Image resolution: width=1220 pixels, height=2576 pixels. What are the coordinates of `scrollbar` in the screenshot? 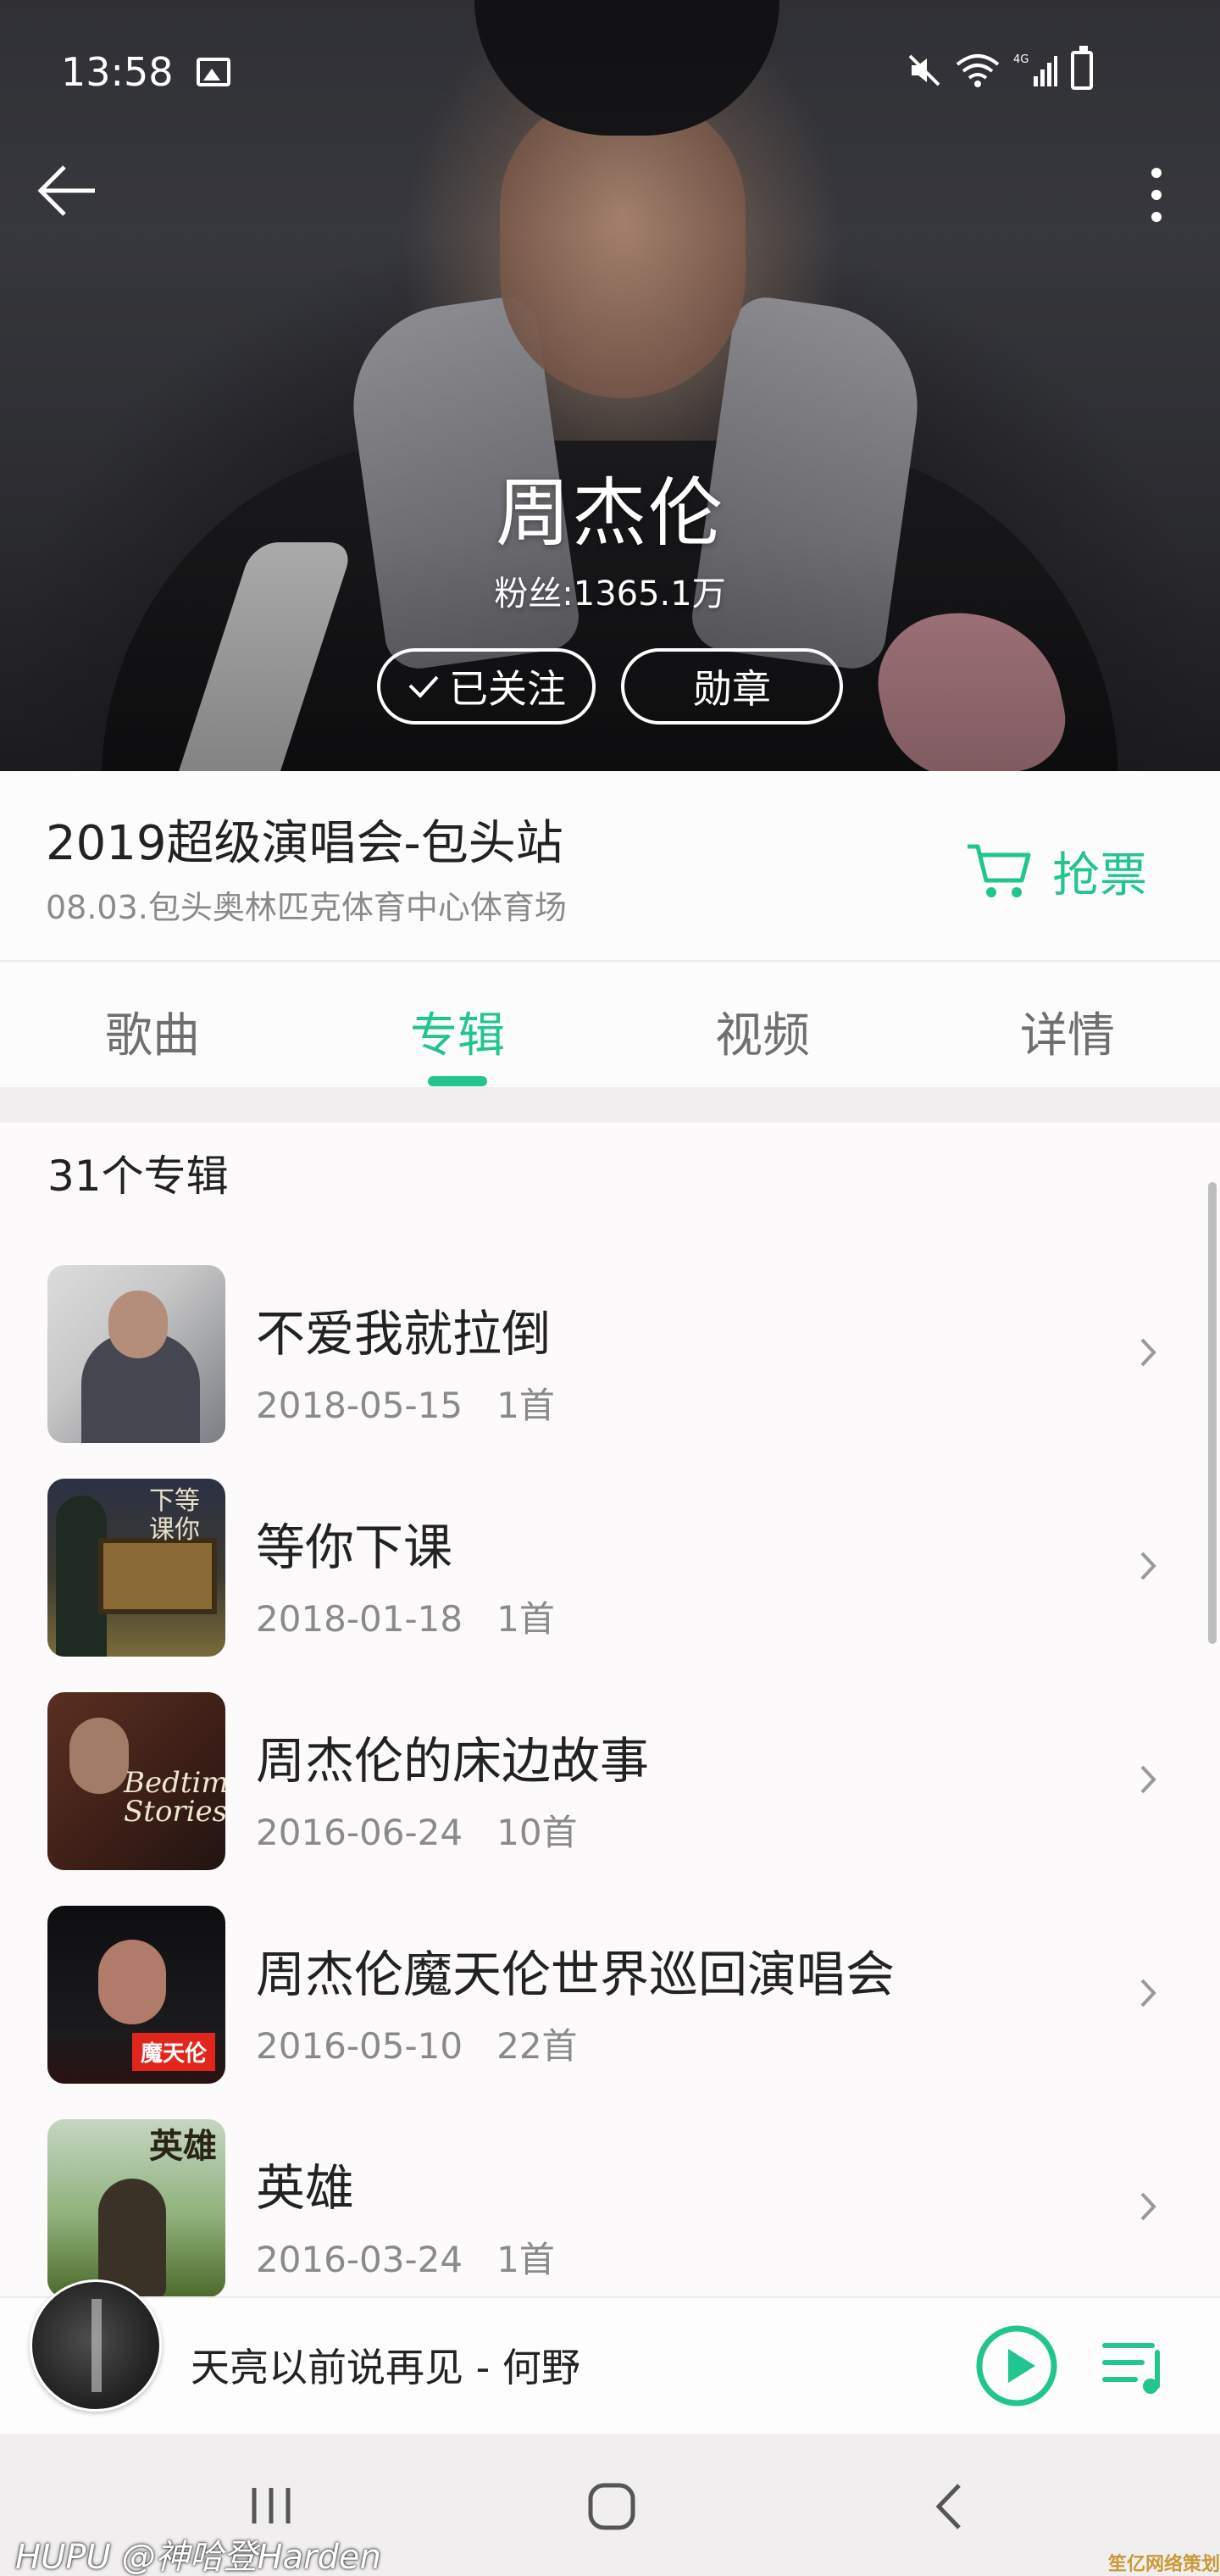 It's located at (1212, 1413).